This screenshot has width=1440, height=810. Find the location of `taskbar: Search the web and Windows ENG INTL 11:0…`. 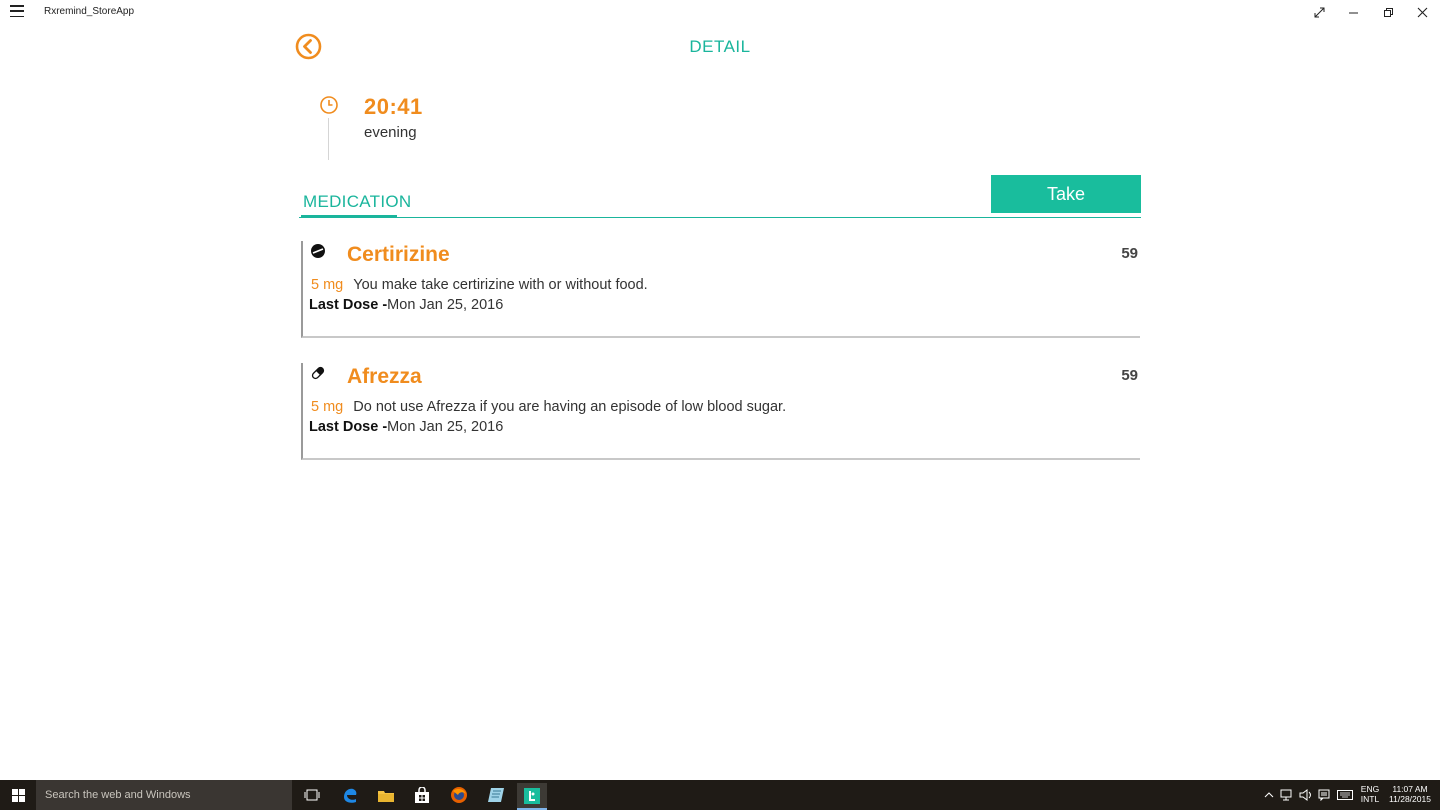

taskbar: Search the web and Windows ENG INTL 11:0… is located at coordinates (720, 795).